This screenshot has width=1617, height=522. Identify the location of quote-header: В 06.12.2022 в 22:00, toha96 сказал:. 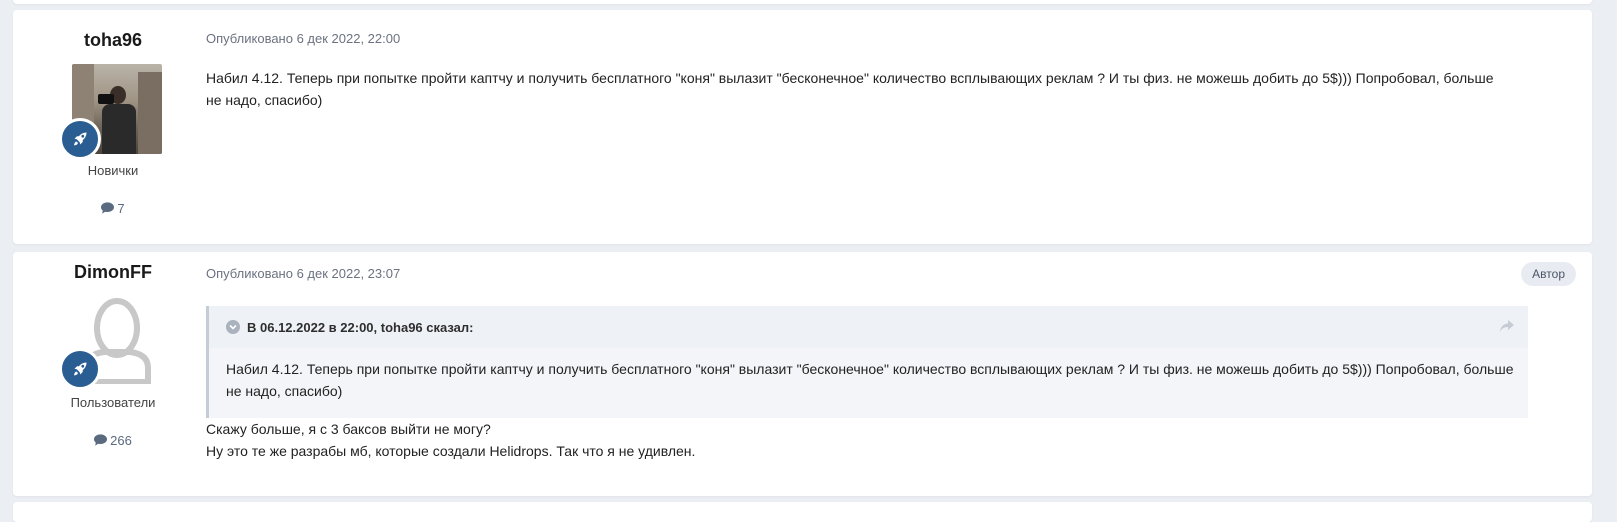
(868, 327).